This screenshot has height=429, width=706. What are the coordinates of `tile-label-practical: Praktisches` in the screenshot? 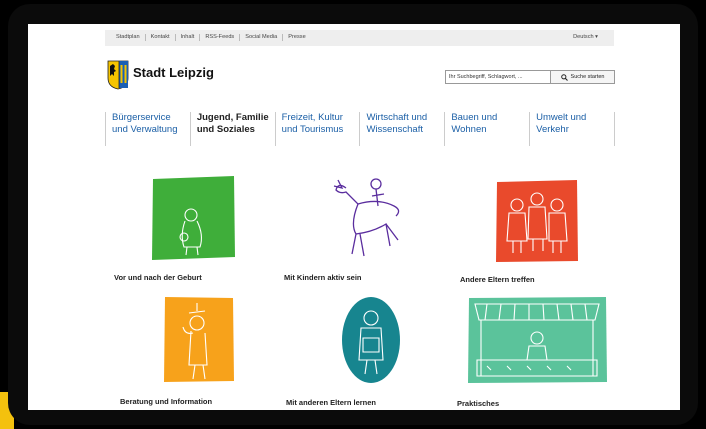 It's located at (478, 403).